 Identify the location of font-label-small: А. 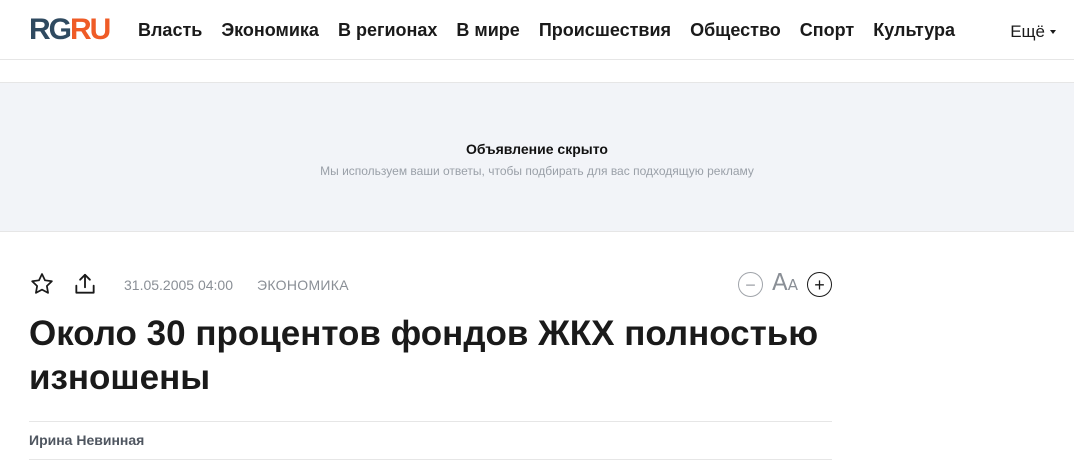
(792, 285).